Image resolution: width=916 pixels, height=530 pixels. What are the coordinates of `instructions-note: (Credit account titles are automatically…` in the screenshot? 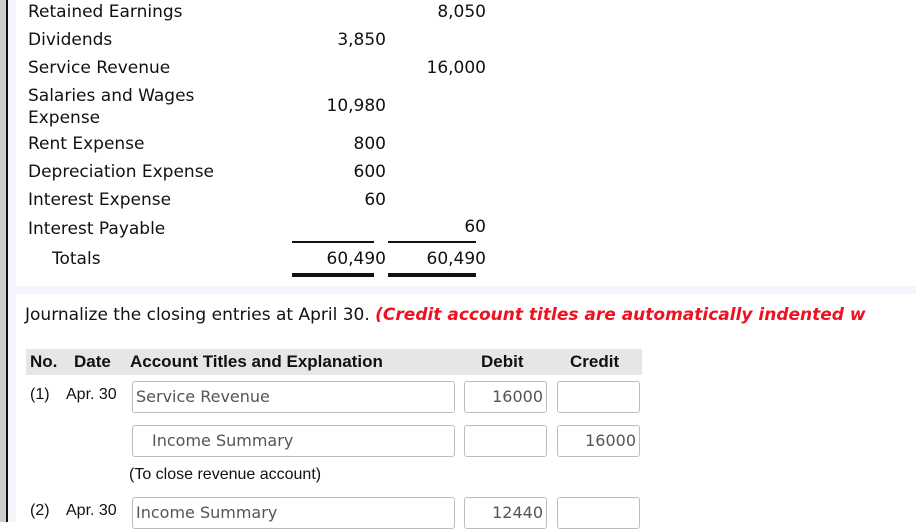 It's located at (620, 315).